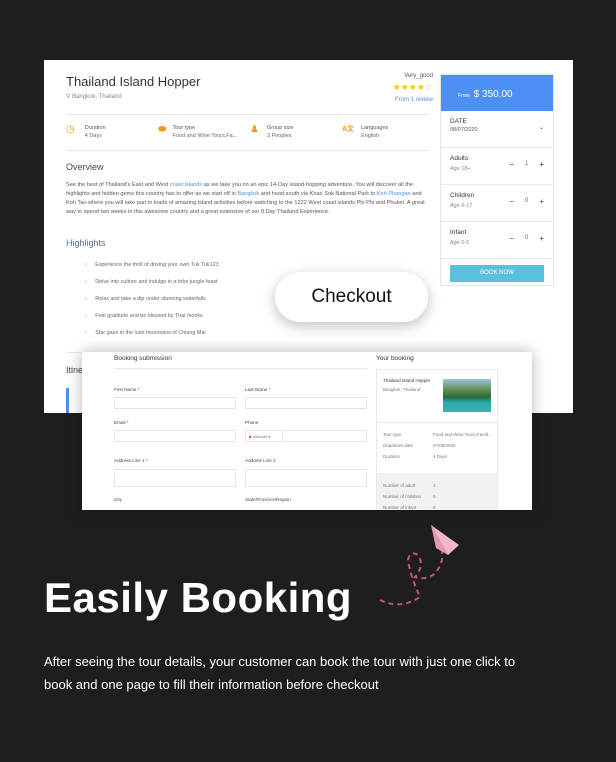  Describe the element at coordinates (186, 185) in the screenshot. I see `link-coast-islands: coast islands` at that location.